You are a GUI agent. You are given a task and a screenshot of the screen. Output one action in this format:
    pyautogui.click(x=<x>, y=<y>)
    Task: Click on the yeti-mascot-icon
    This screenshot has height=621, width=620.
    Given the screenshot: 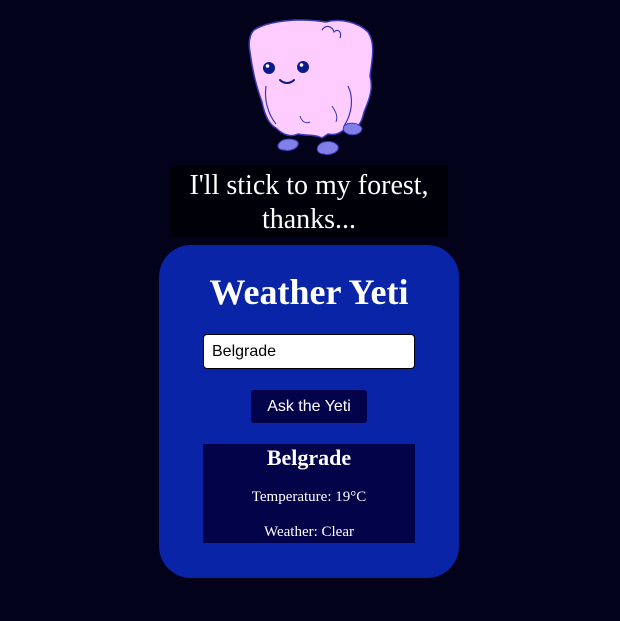 What is the action you would take?
    pyautogui.click(x=311, y=87)
    